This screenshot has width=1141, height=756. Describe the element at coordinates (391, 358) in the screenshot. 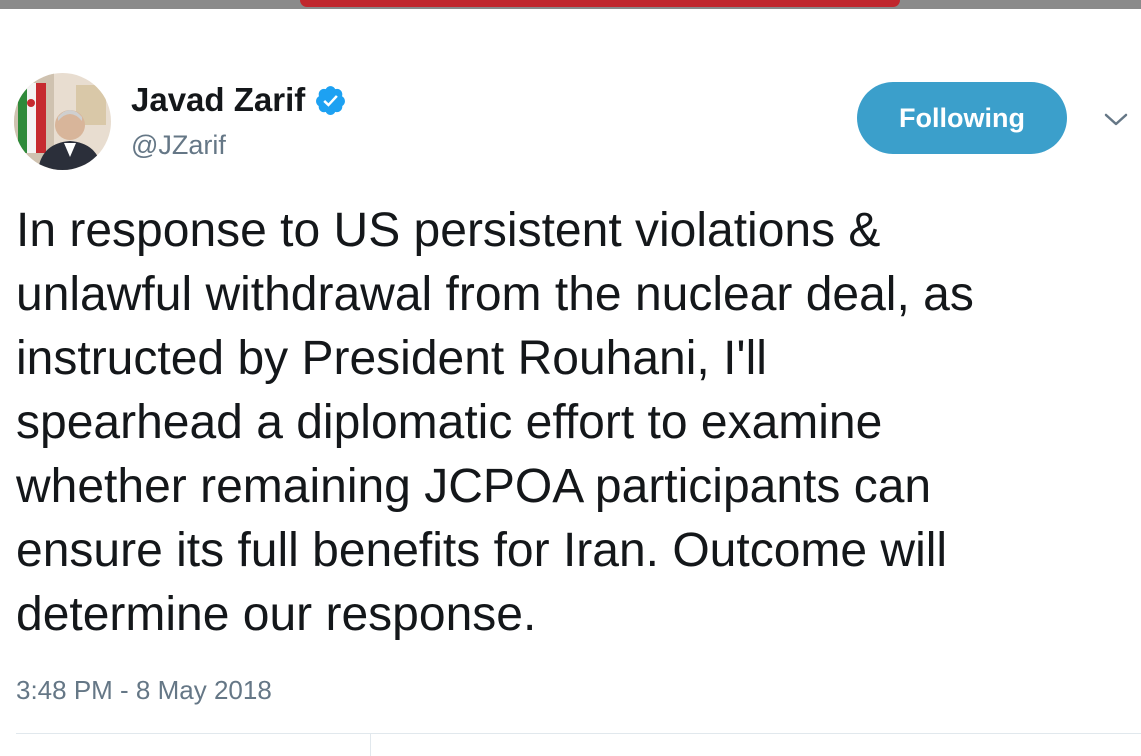

I see `tweet-text-line: instructed by President Rouhani, I'll` at that location.